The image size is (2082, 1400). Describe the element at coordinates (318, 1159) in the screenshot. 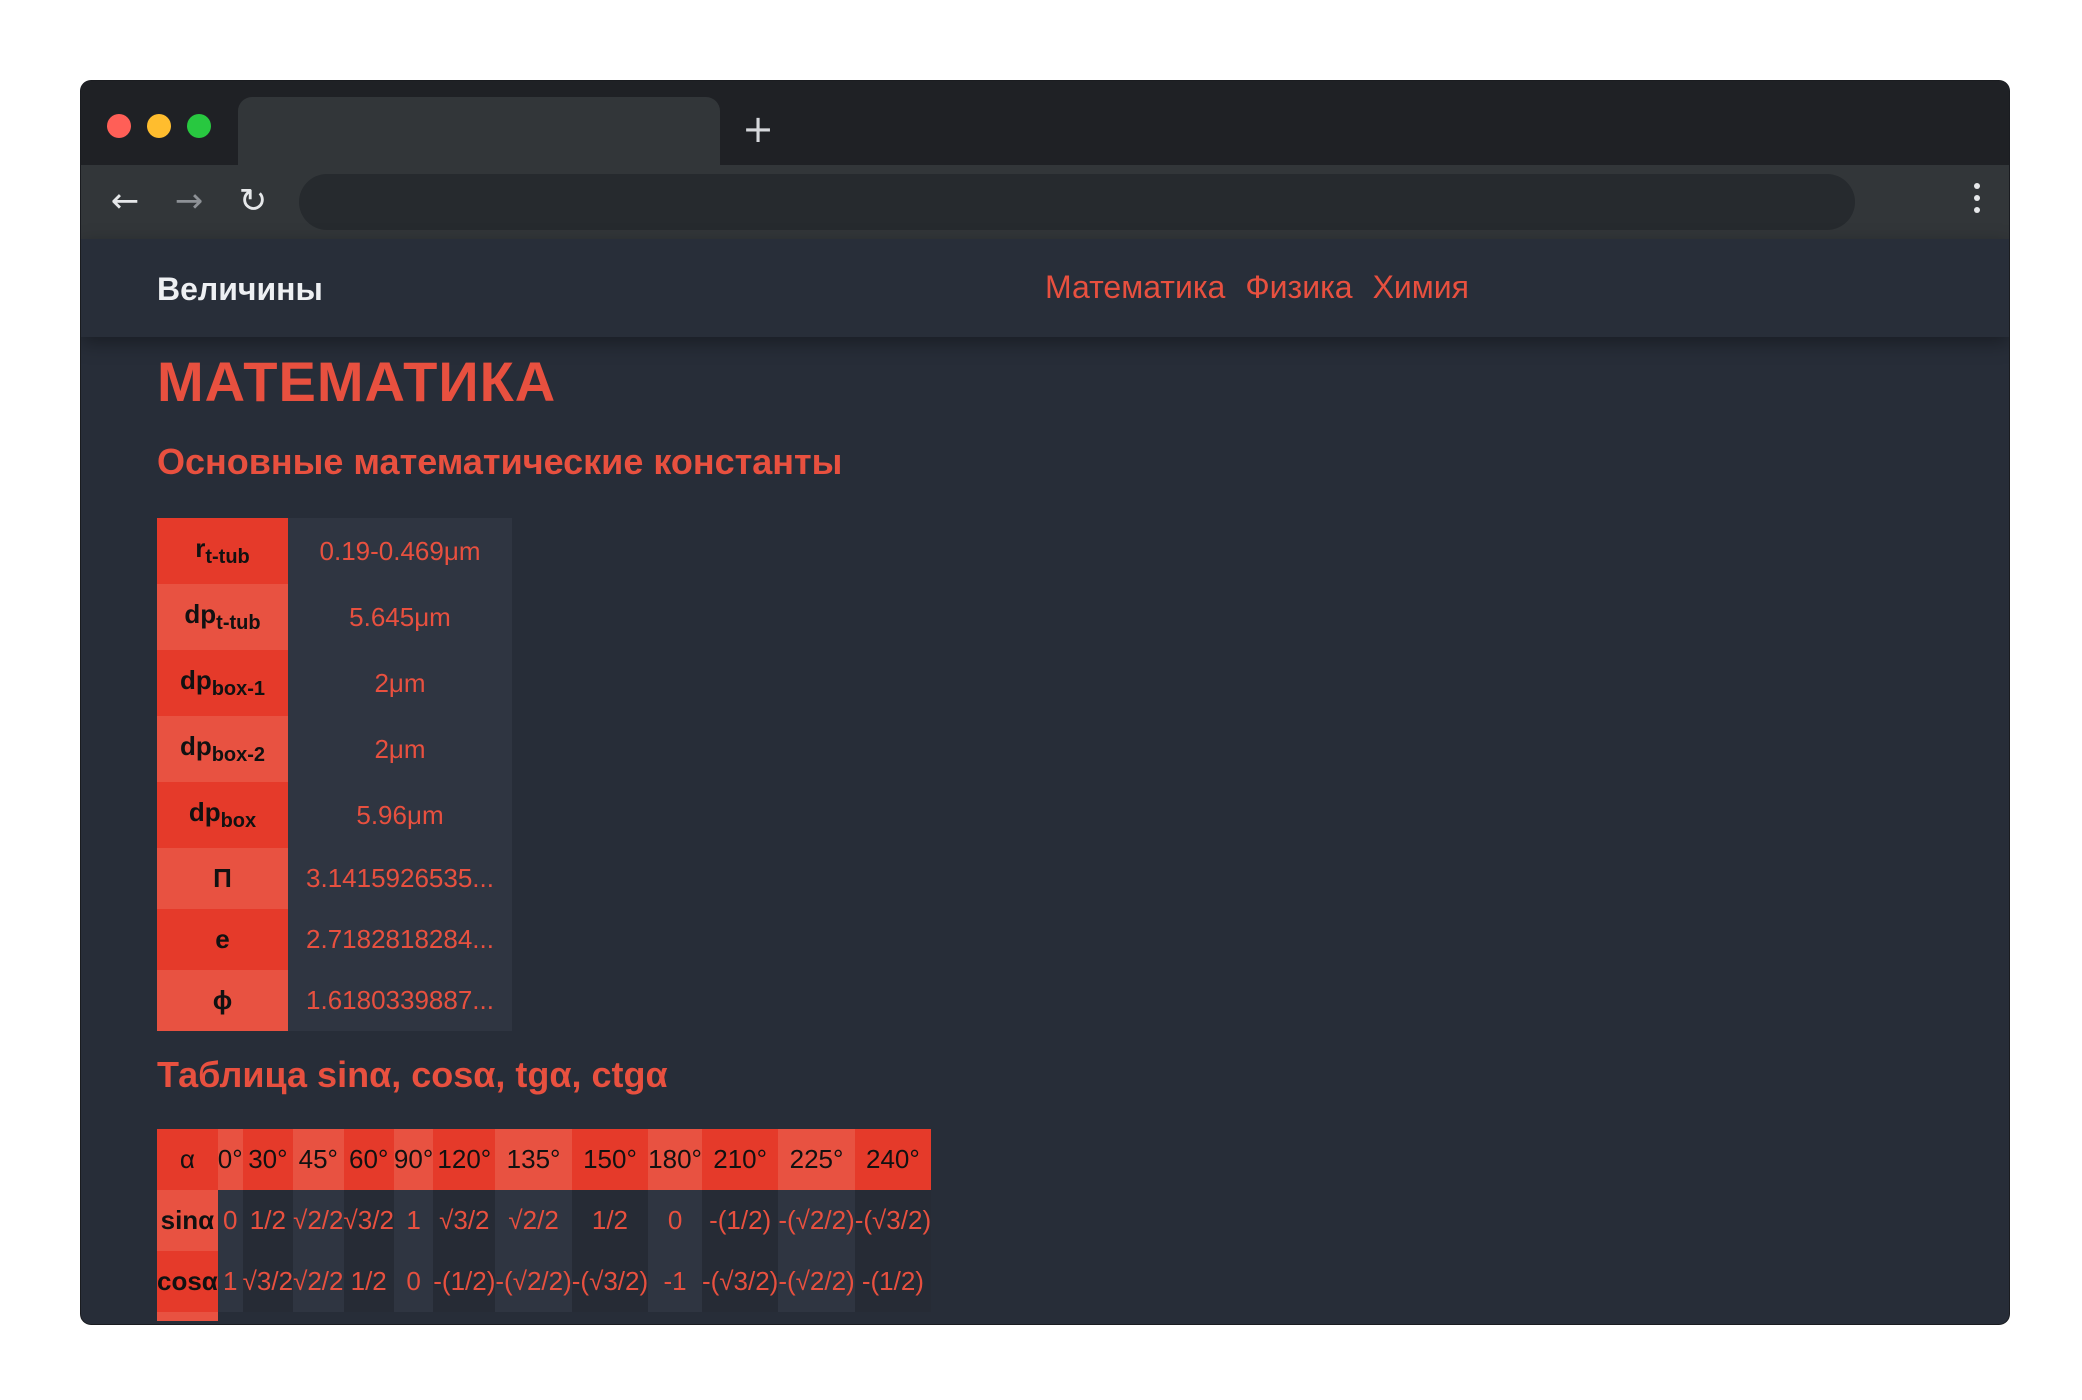

I see `angle-header: 45°` at that location.